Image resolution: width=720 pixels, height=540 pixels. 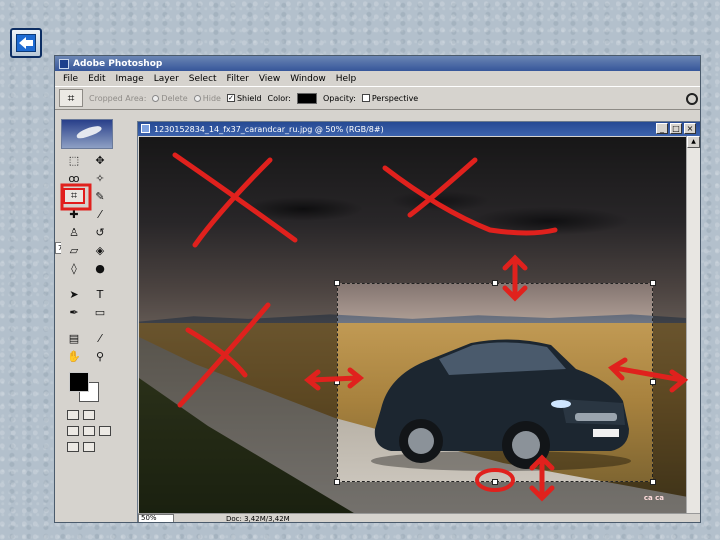 What do you see at coordinates (100, 178) in the screenshot?
I see `magic-wand-tool-icon: ✧` at bounding box center [100, 178].